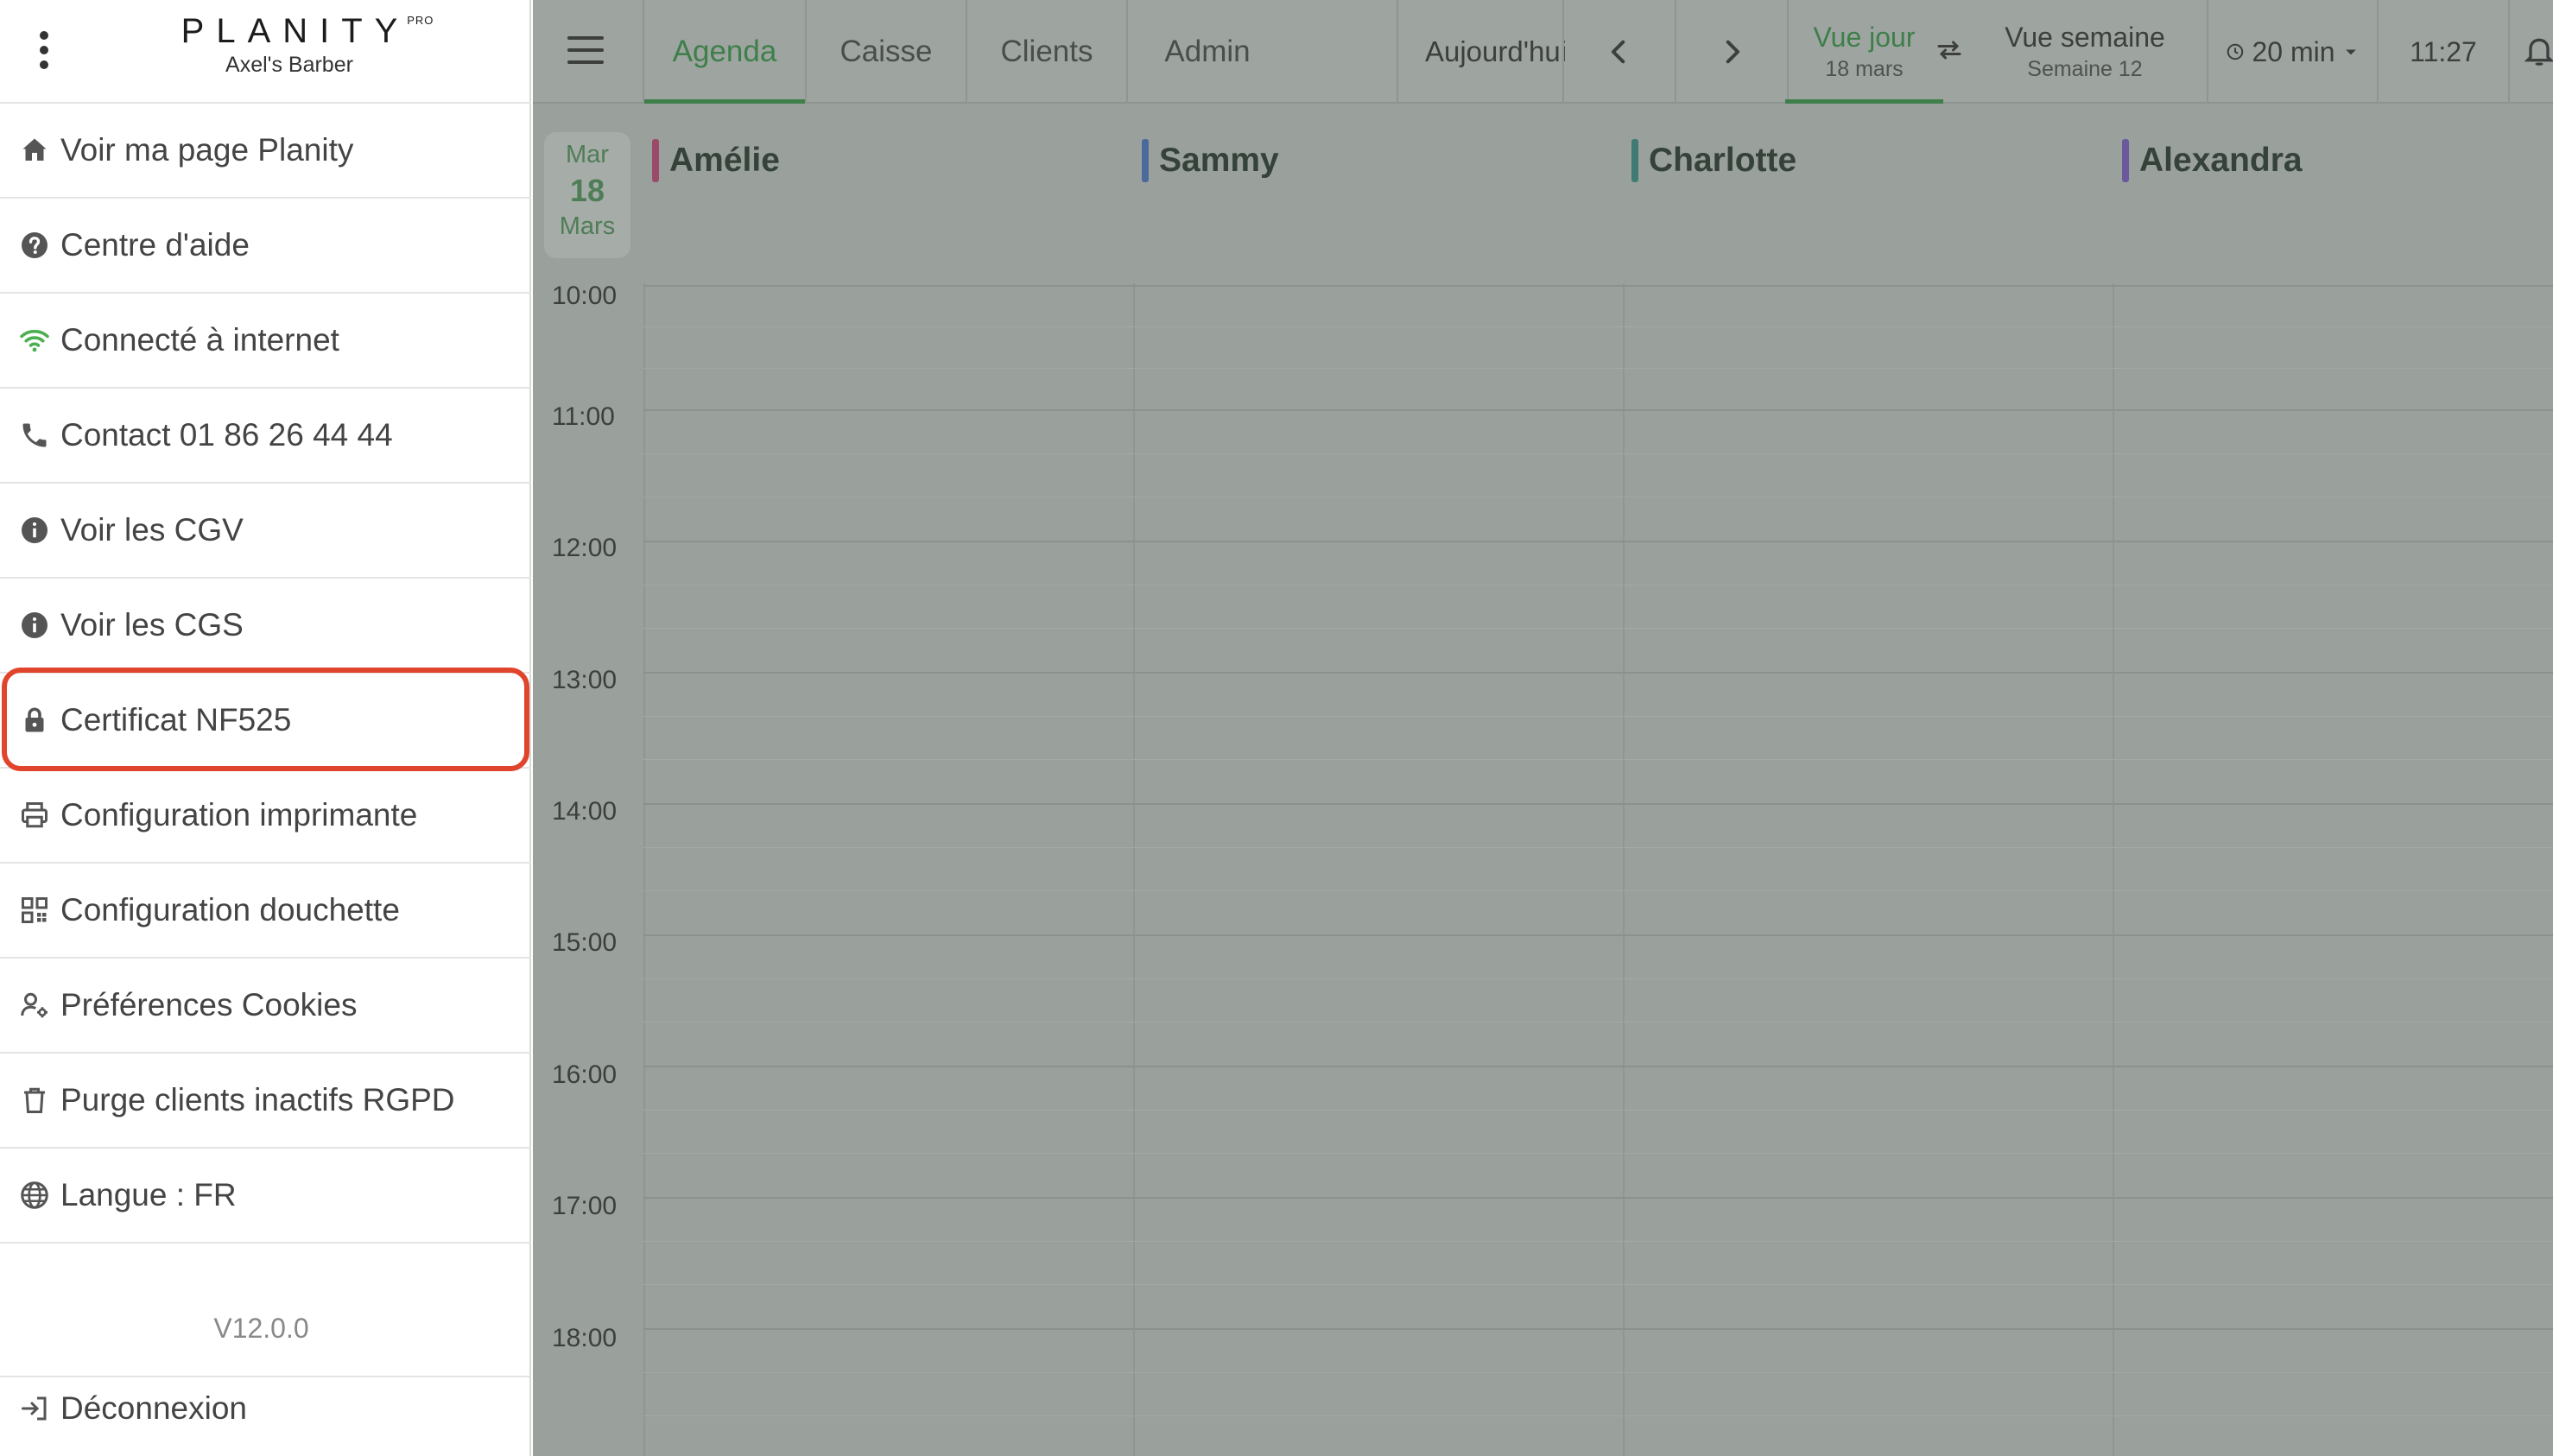 Image resolution: width=2553 pixels, height=1456 pixels. What do you see at coordinates (724, 52) in the screenshot?
I see `tab-agenda: Agenda` at bounding box center [724, 52].